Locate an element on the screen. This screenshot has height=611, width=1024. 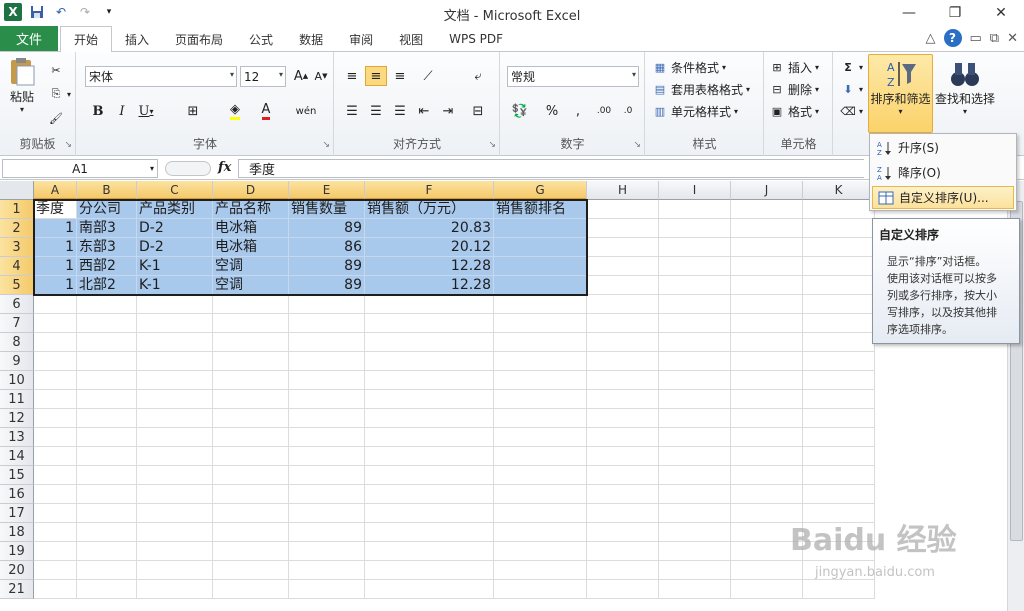
comma-icon: , is located at coordinates (578, 111).